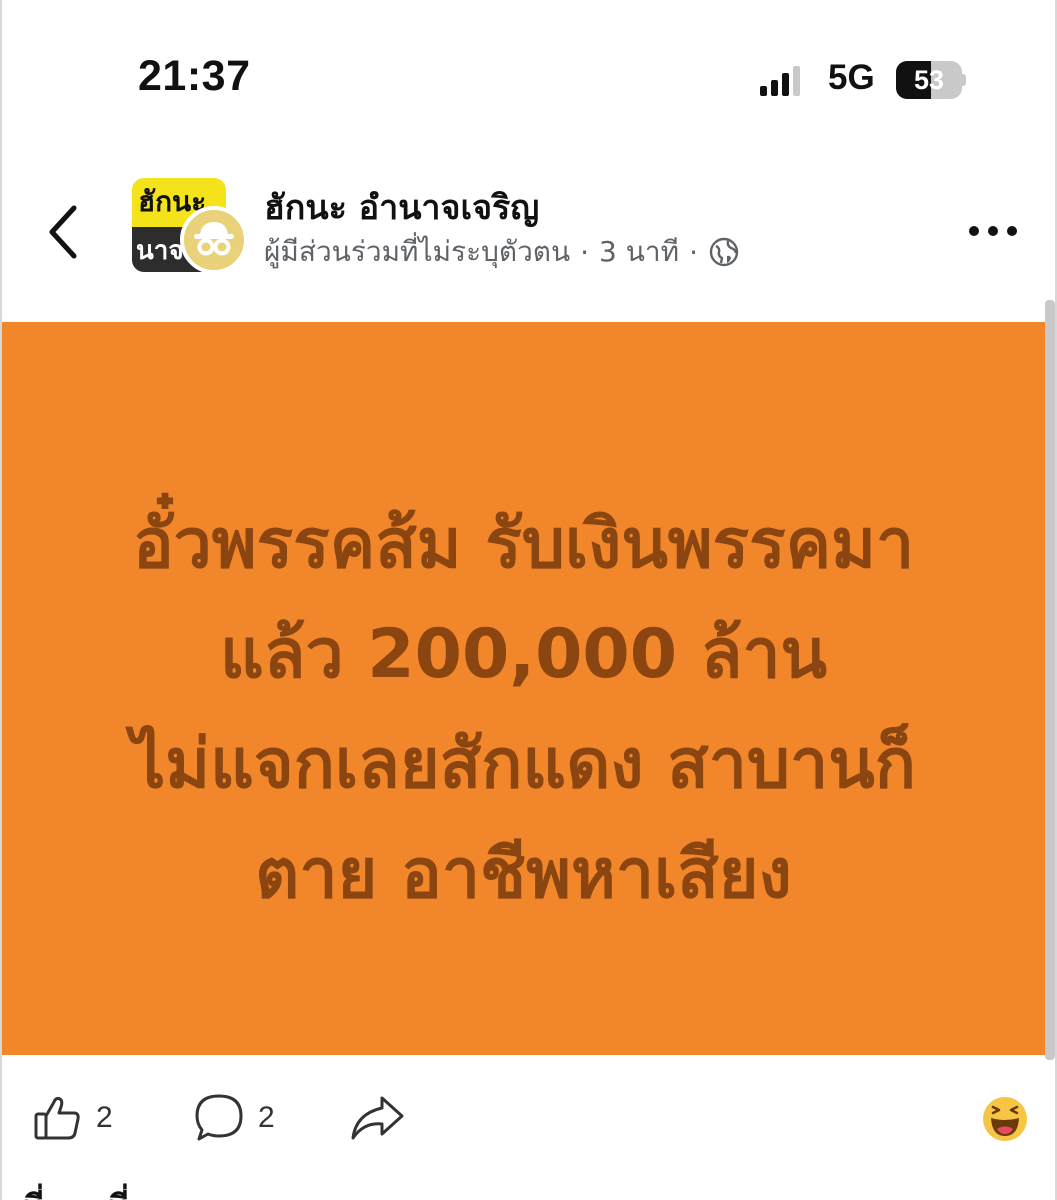  I want to click on scrollbar, so click(1050, 680).